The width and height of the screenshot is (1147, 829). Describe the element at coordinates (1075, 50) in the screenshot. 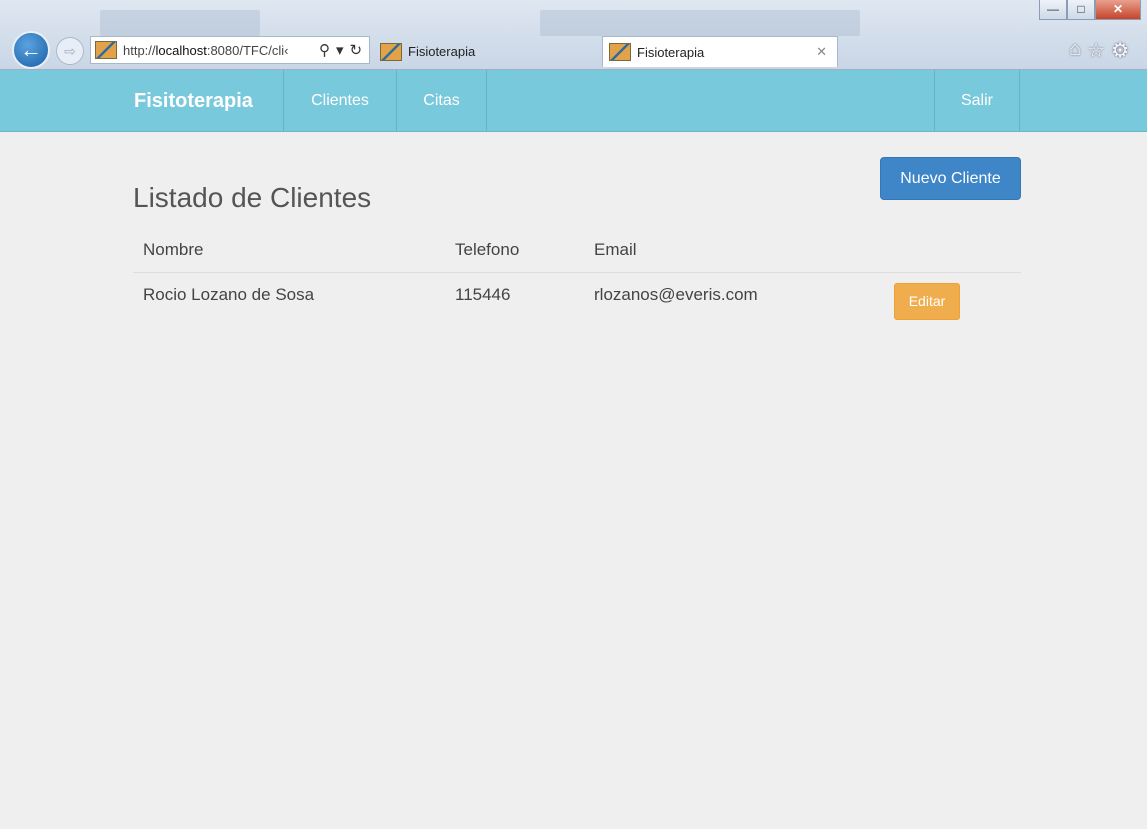

I see `home-icon: ⌂` at that location.